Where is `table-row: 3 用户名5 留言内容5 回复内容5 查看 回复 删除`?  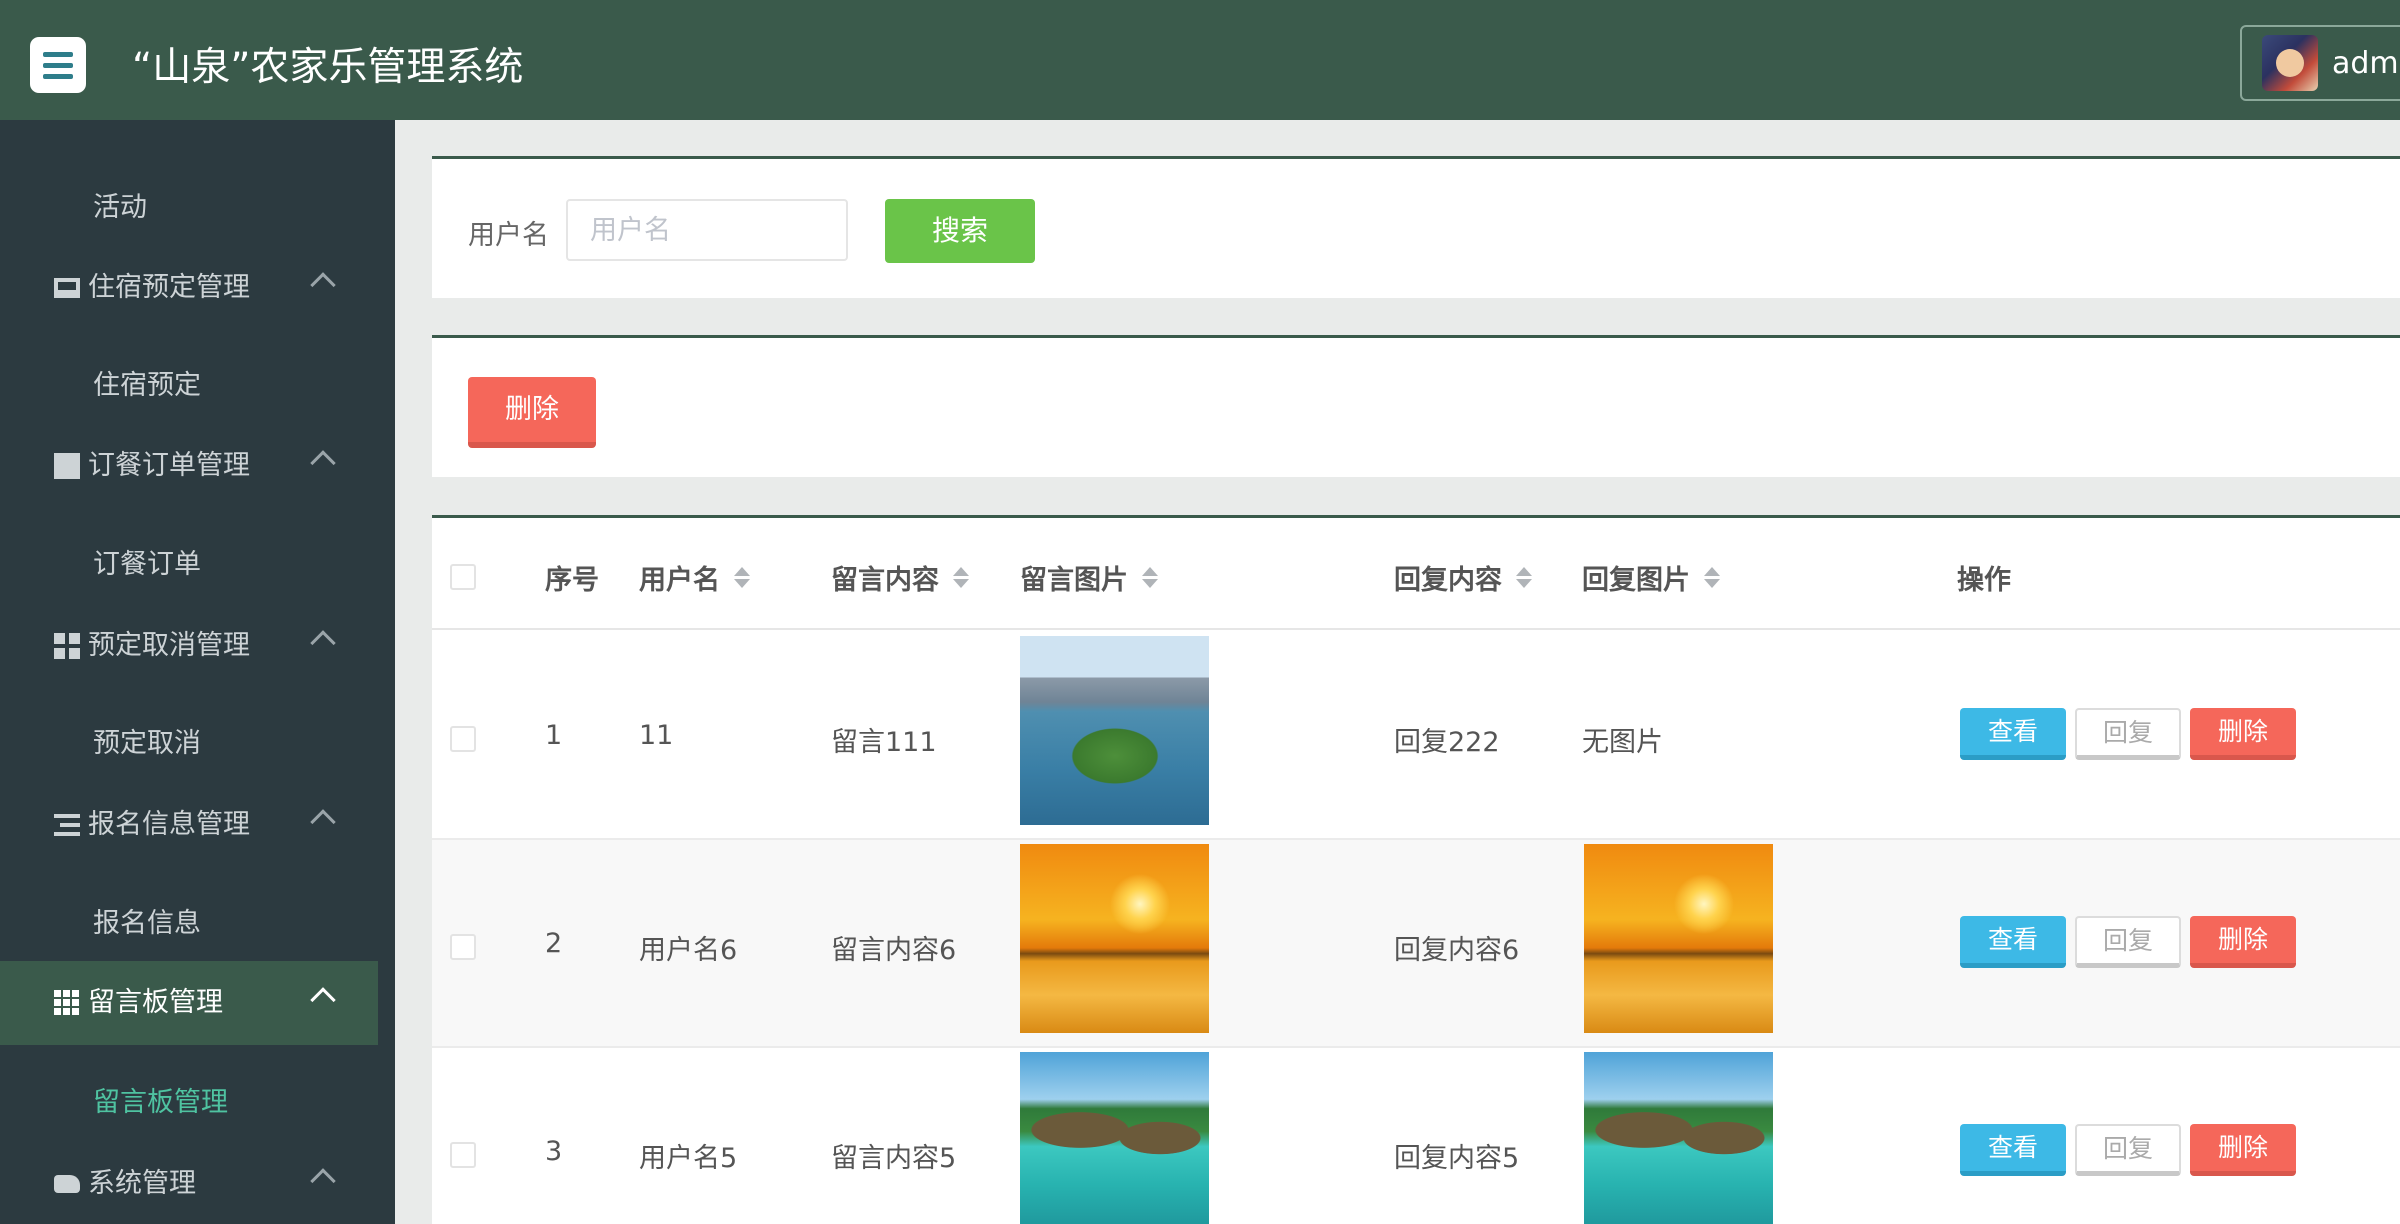
table-row: 3 用户名5 留言内容5 回复内容5 查看 回复 删除 is located at coordinates (1416, 1136).